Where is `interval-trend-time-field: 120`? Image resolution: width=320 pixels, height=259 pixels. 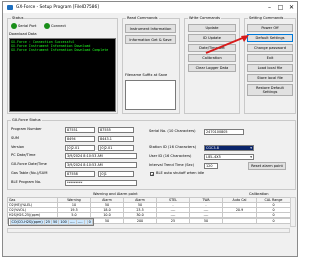
interval-trend-time-field: 120 is located at coordinates (211, 166).